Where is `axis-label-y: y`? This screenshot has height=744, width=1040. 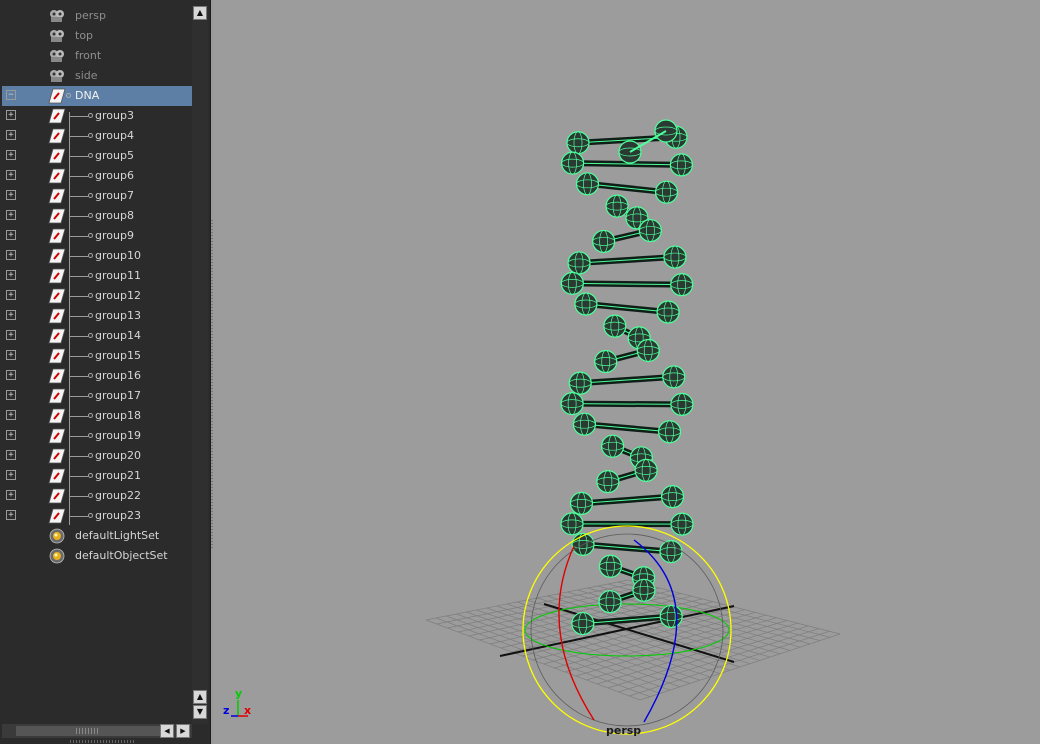
axis-label-y: y is located at coordinates (239, 693).